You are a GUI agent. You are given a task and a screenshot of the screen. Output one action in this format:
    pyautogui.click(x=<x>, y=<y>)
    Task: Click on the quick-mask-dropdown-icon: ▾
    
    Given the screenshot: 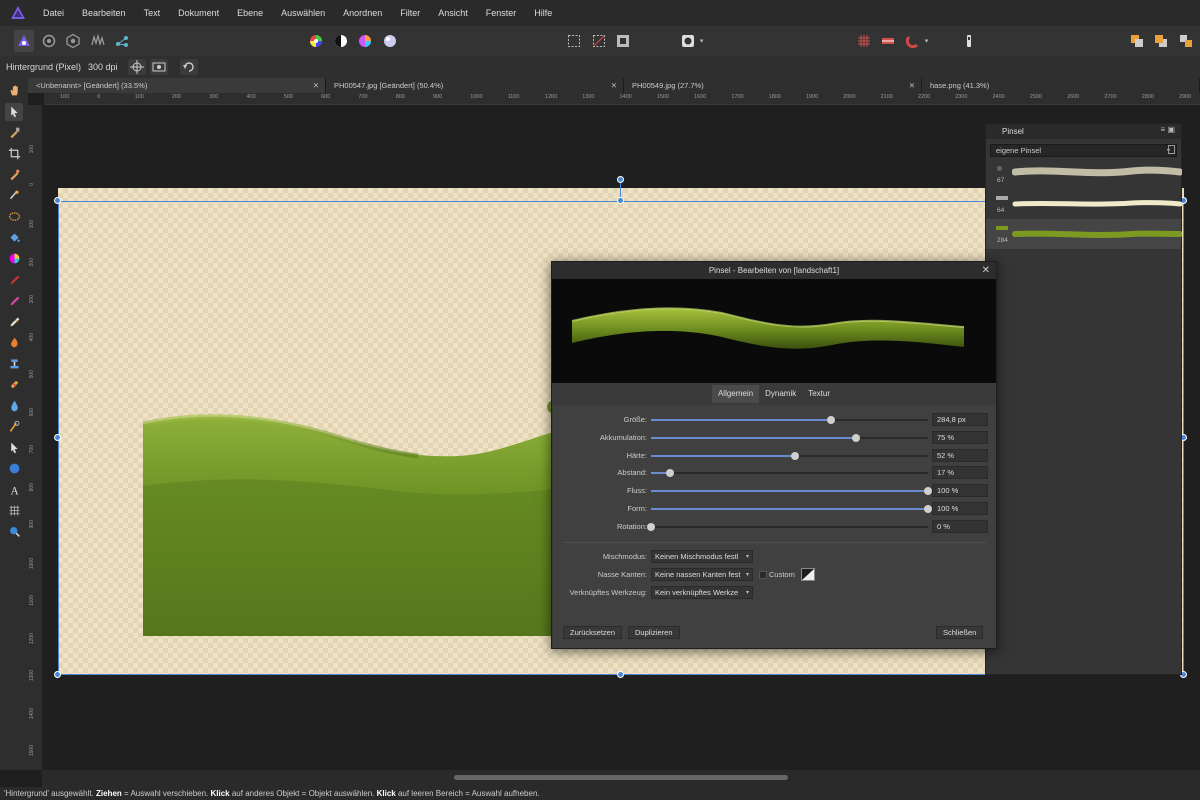 What is the action you would take?
    pyautogui.click(x=702, y=41)
    